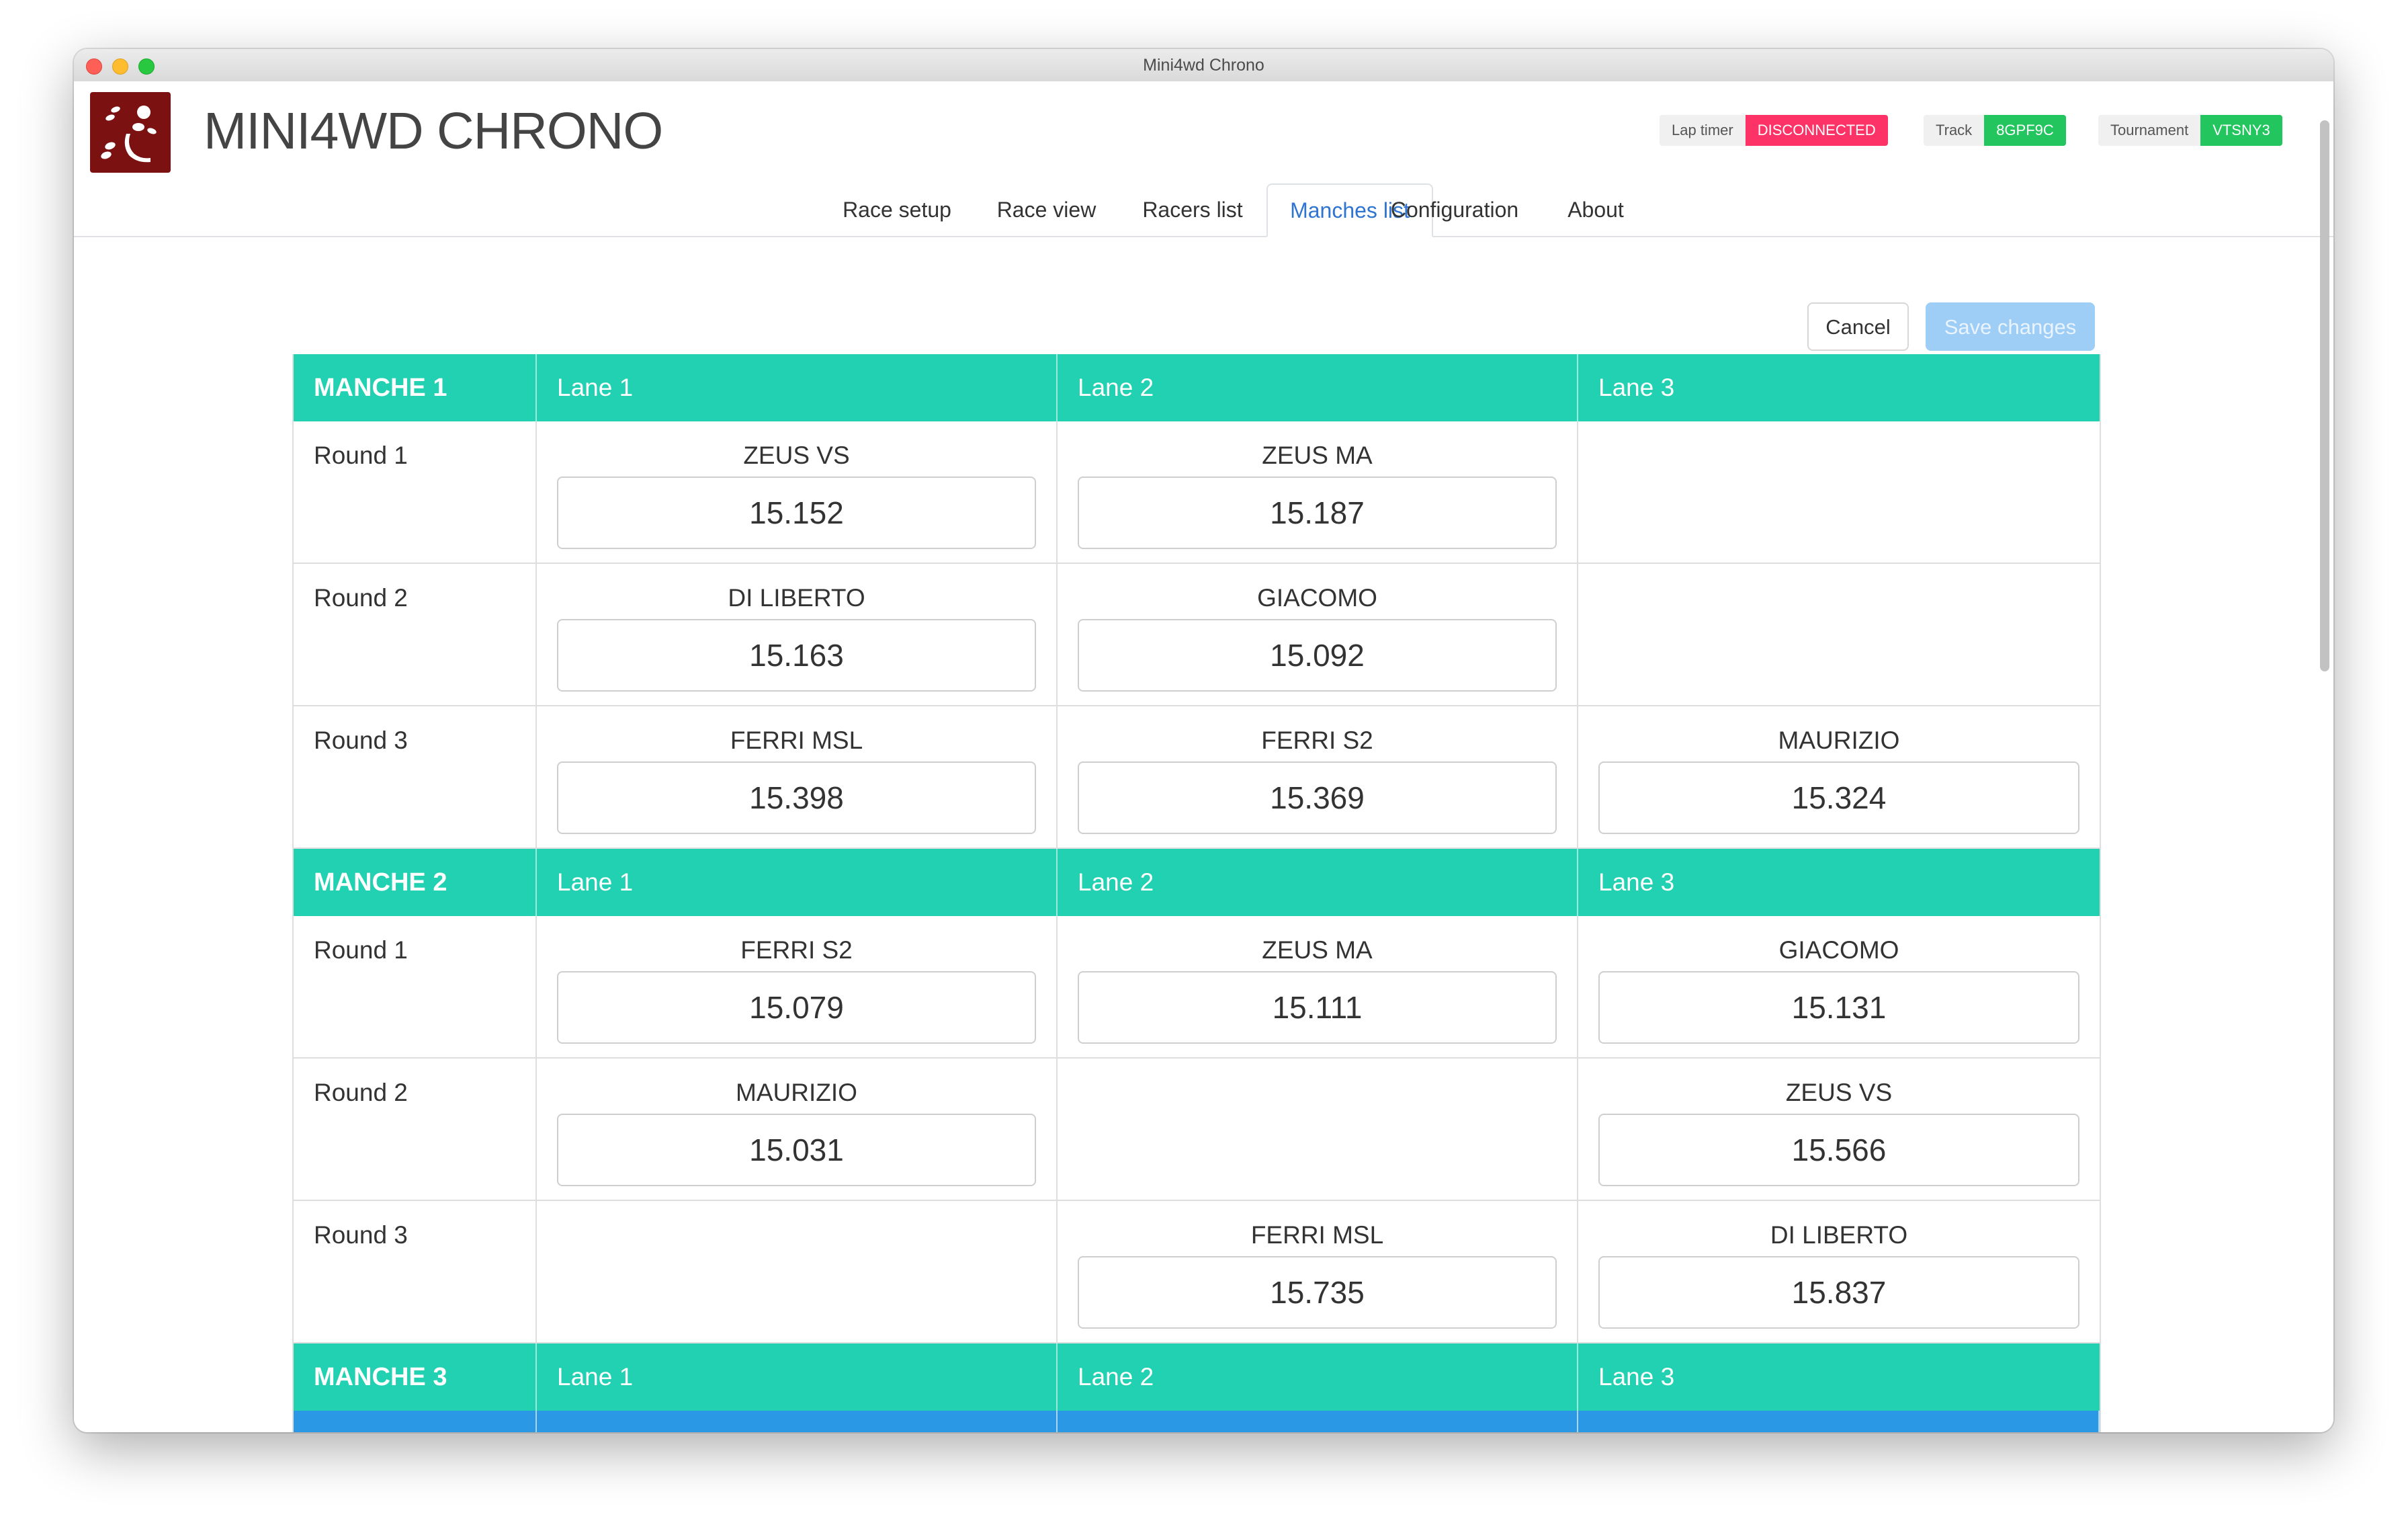 This screenshot has width=2408, height=1531. What do you see at coordinates (1838, 1007) in the screenshot?
I see `lap-time-input: 15.131` at bounding box center [1838, 1007].